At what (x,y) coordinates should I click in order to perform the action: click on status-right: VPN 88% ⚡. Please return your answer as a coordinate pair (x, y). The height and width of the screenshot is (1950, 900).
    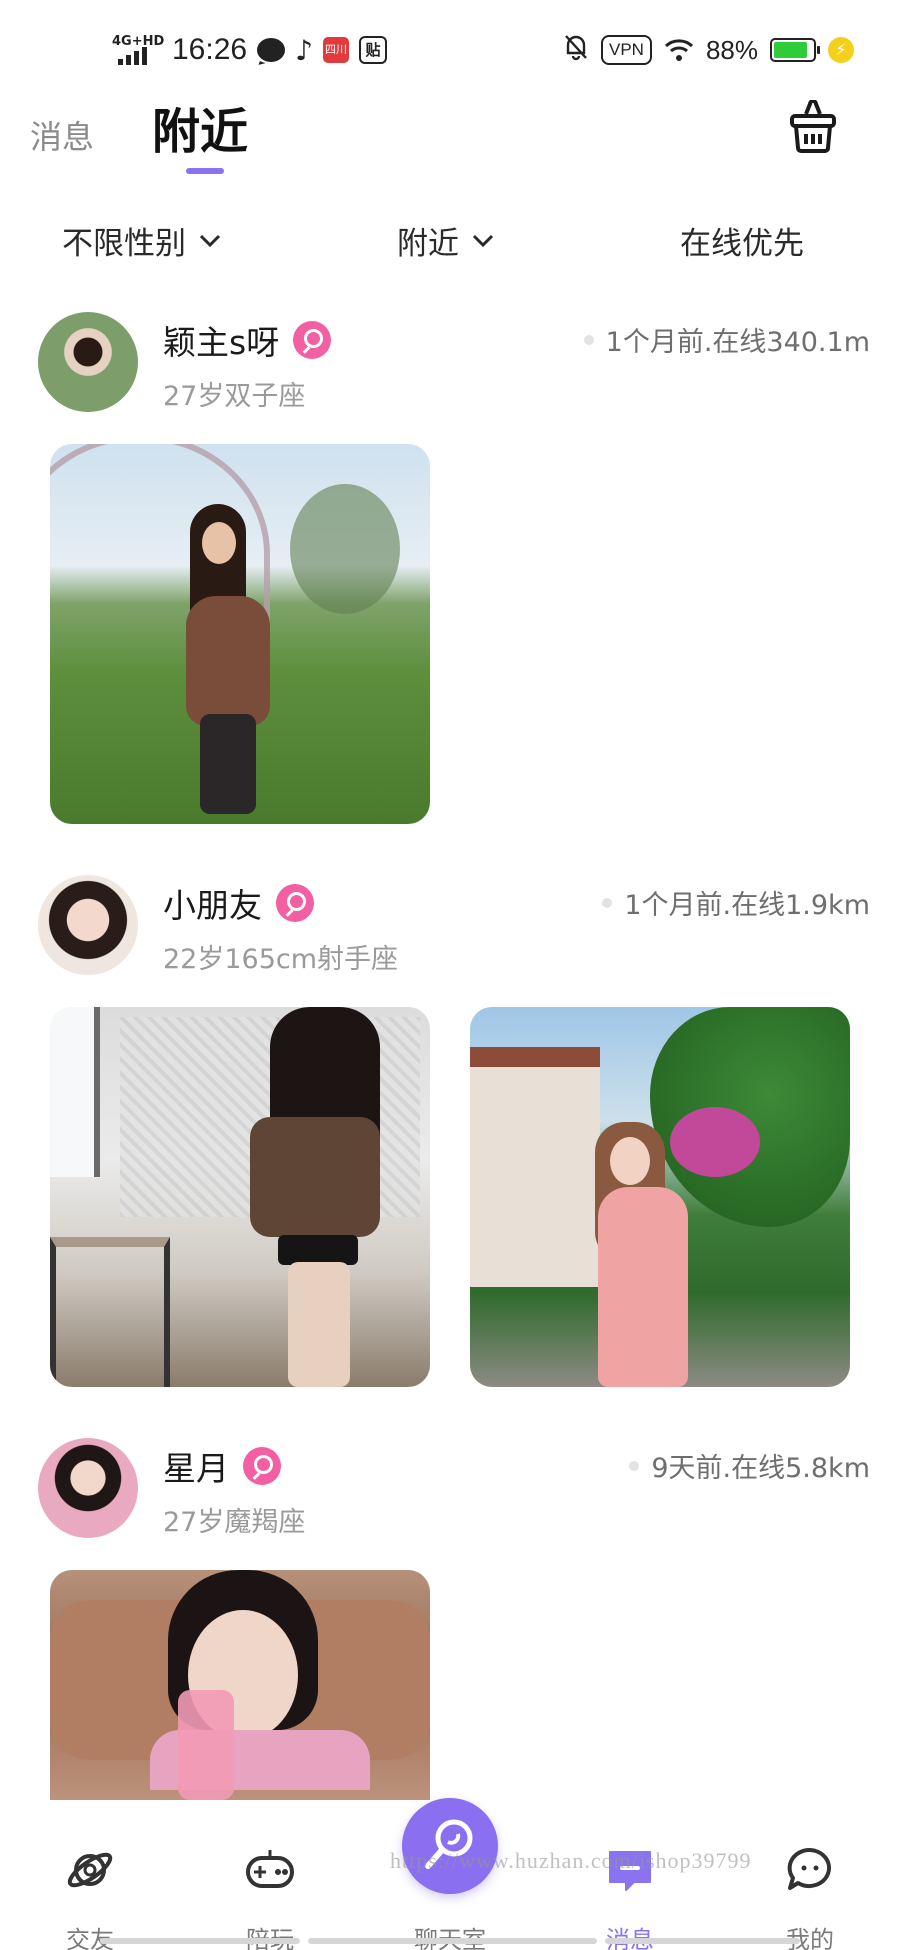
    Looking at the image, I should click on (708, 50).